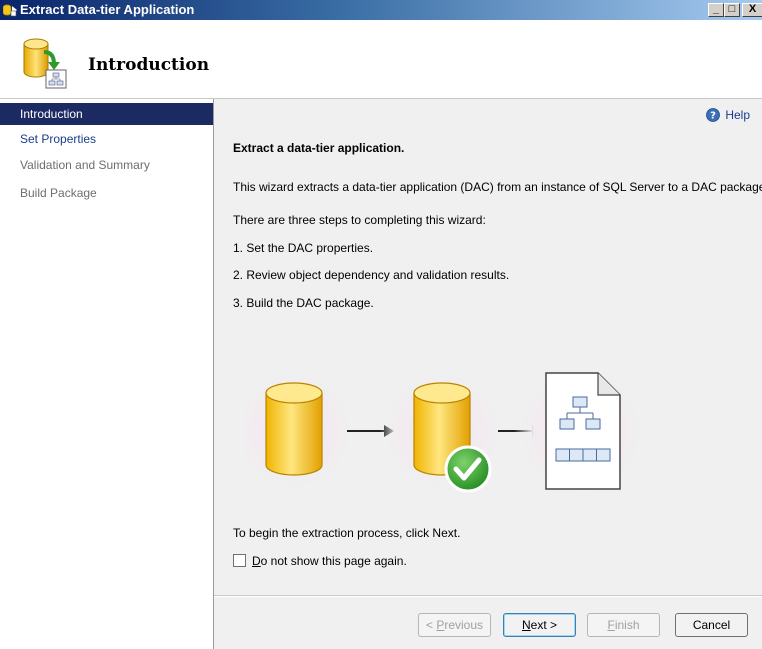  Describe the element at coordinates (10, 10) in the screenshot. I see `app-icon` at that location.